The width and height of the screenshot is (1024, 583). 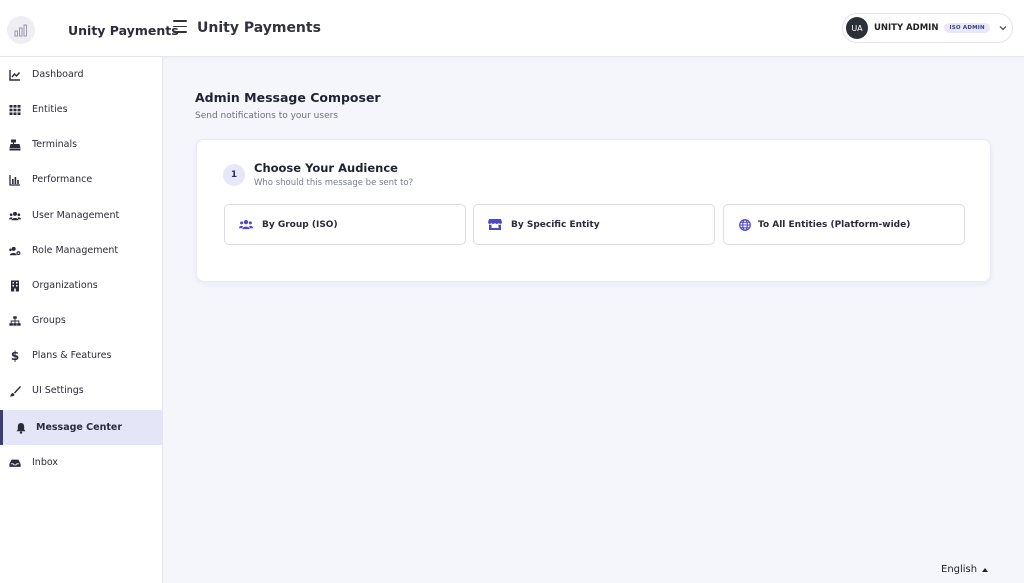 I want to click on option-label: By Group (ISO), so click(x=300, y=224).